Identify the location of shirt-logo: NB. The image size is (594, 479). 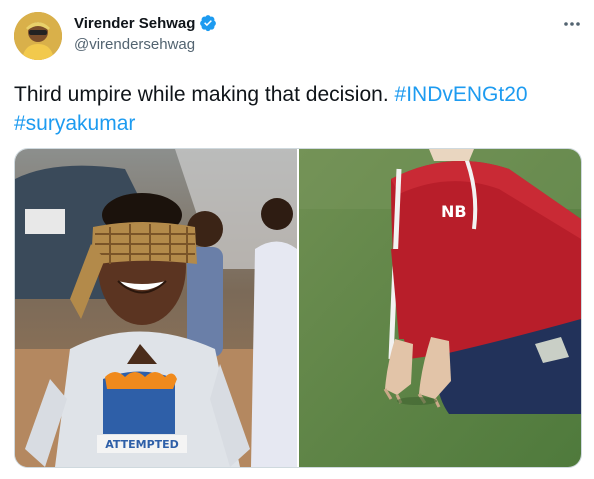
(454, 211).